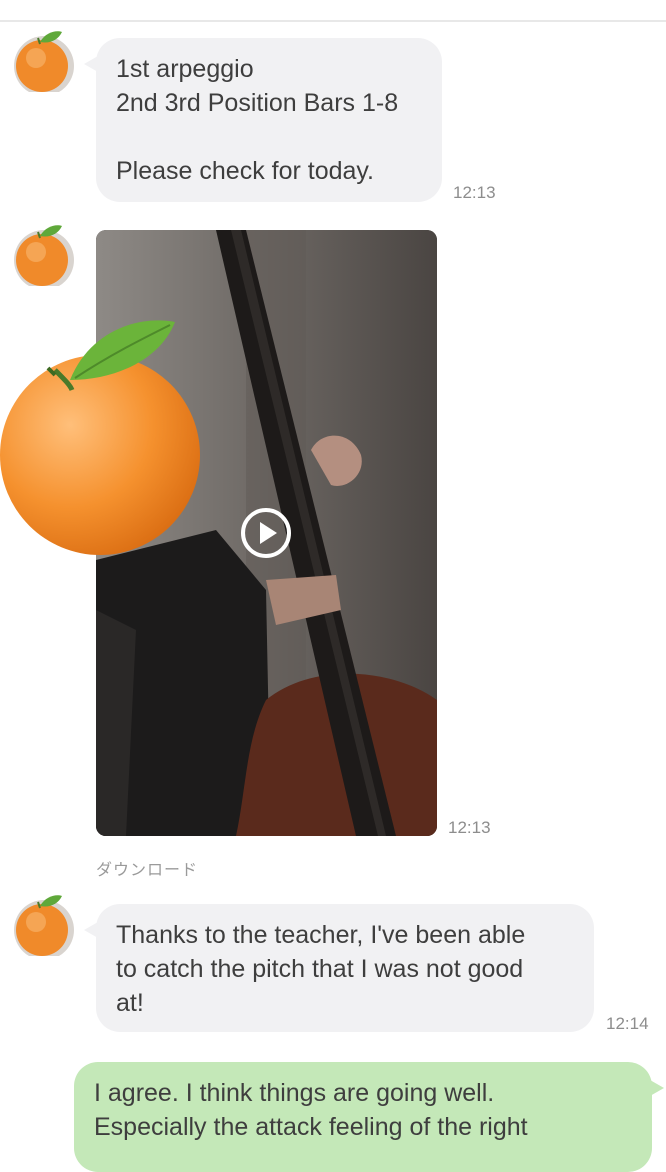  I want to click on message-line: I agree. I think things are going well., so click(294, 1093).